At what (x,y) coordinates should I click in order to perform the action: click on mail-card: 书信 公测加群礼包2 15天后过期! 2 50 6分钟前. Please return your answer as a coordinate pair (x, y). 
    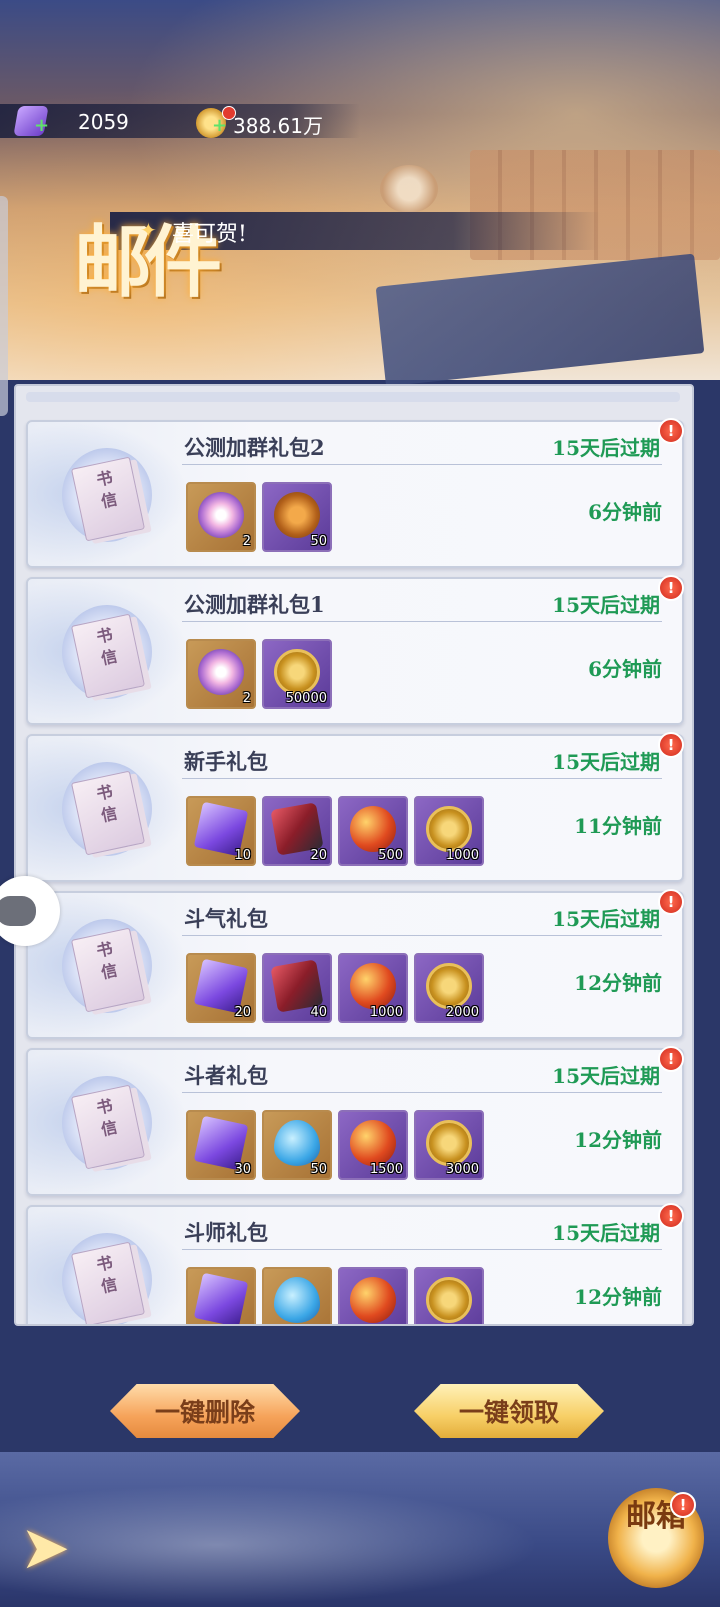
    Looking at the image, I should click on (355, 493).